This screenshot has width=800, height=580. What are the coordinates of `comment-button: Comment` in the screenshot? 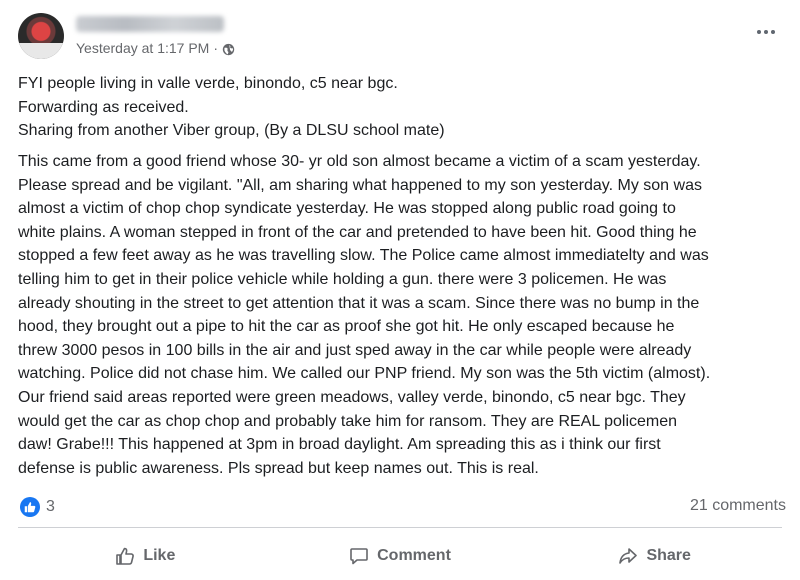 It's located at (400, 556).